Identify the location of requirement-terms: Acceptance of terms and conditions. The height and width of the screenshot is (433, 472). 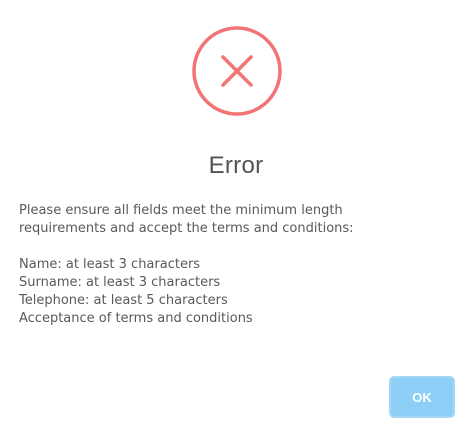
(136, 318).